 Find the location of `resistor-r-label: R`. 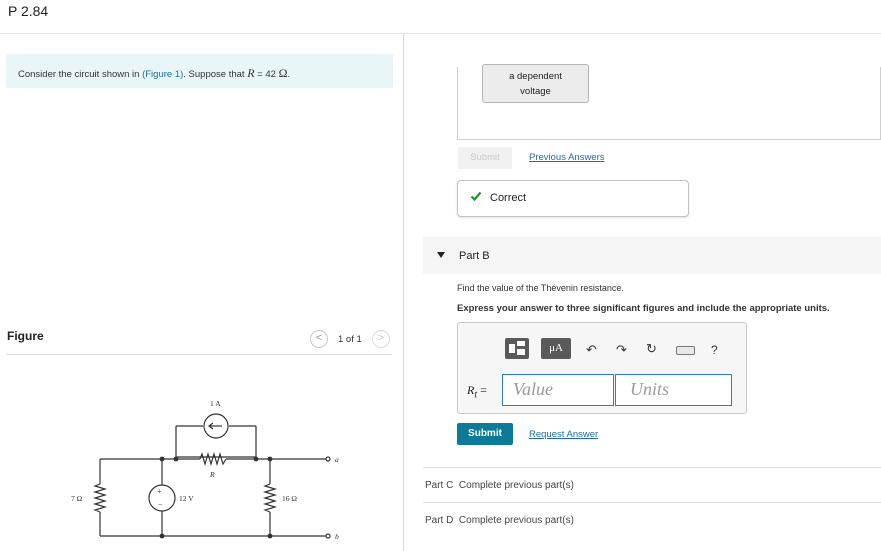

resistor-r-label: R is located at coordinates (212, 474).